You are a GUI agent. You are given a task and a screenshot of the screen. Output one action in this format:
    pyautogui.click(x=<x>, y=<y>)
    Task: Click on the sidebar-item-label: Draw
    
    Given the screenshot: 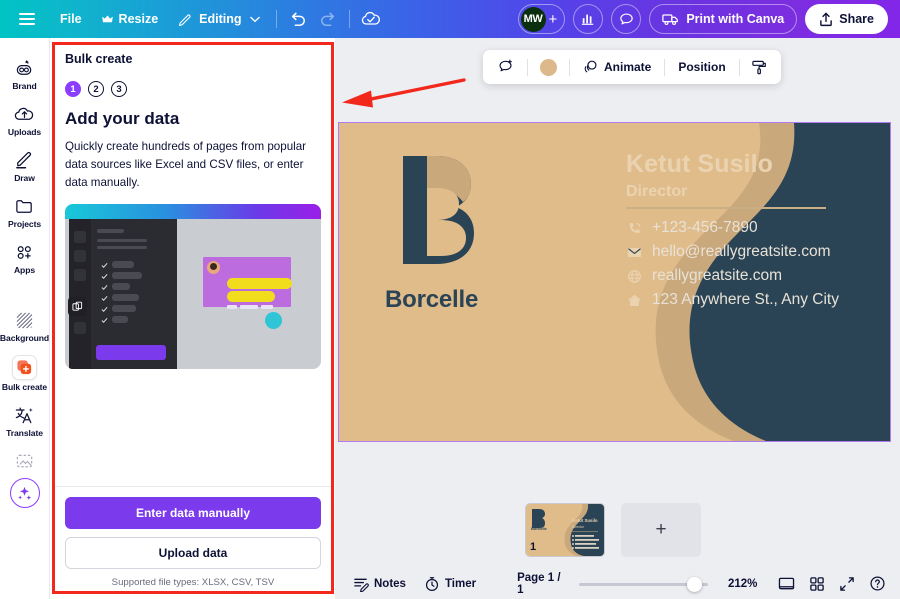 What is the action you would take?
    pyautogui.click(x=24, y=178)
    